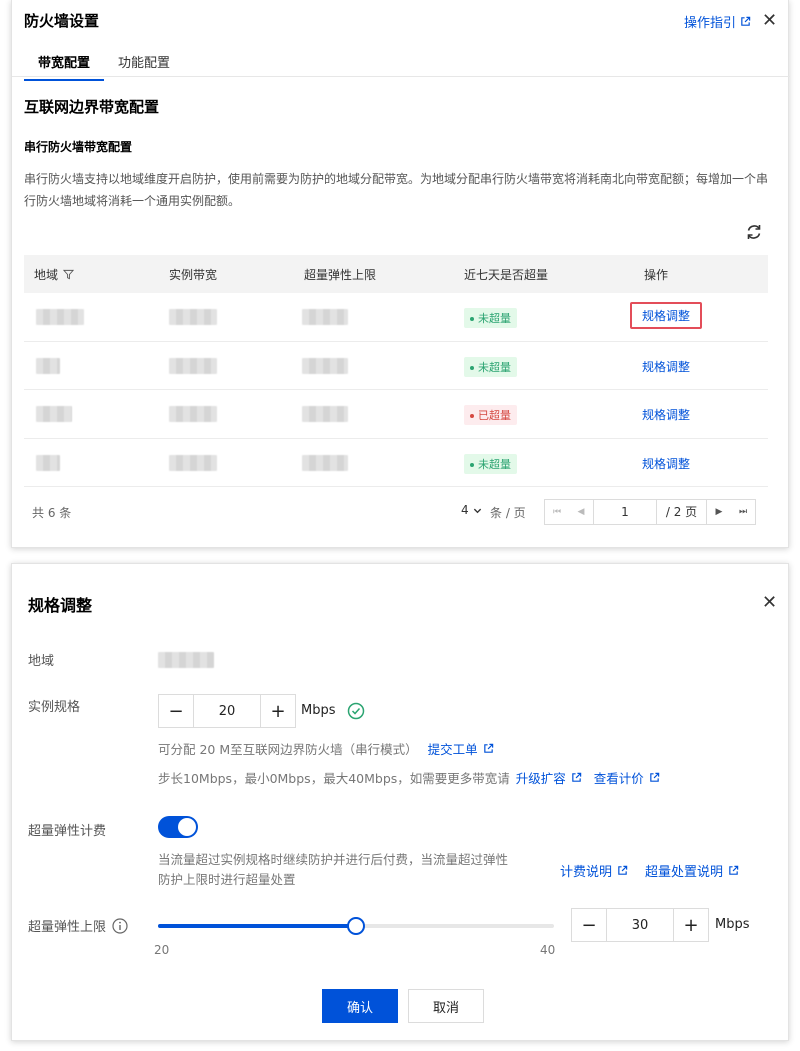 Image resolution: width=800 pixels, height=1051 pixels. Describe the element at coordinates (334, 778) in the screenshot. I see `step-hint: 步长10Mbps，最小0Mbps，最大40Mbps，如需要更多带宽请` at that location.